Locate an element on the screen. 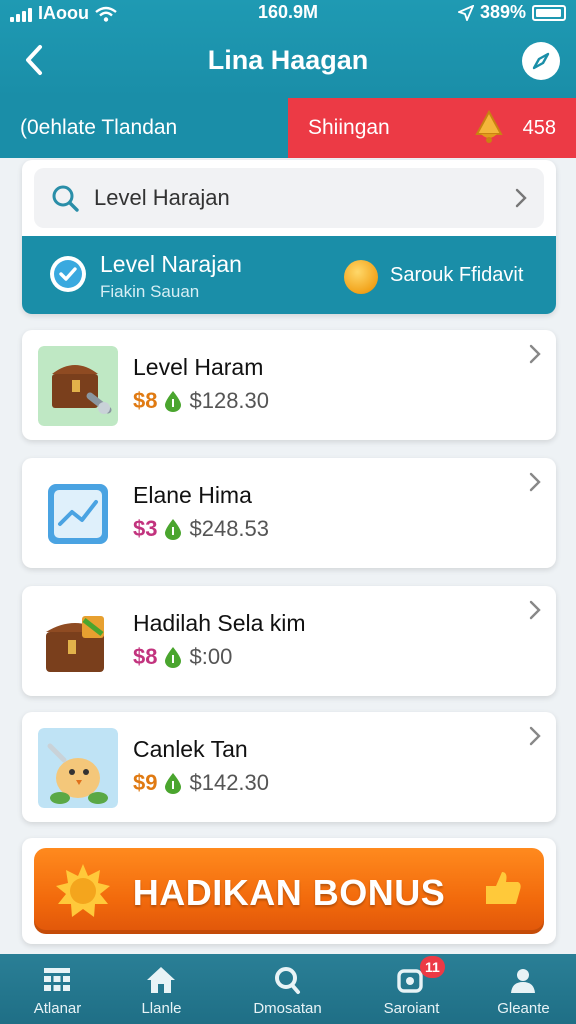 The height and width of the screenshot is (1024, 576). list-item: Canlek Tan $9 $142.30 is located at coordinates (289, 767).